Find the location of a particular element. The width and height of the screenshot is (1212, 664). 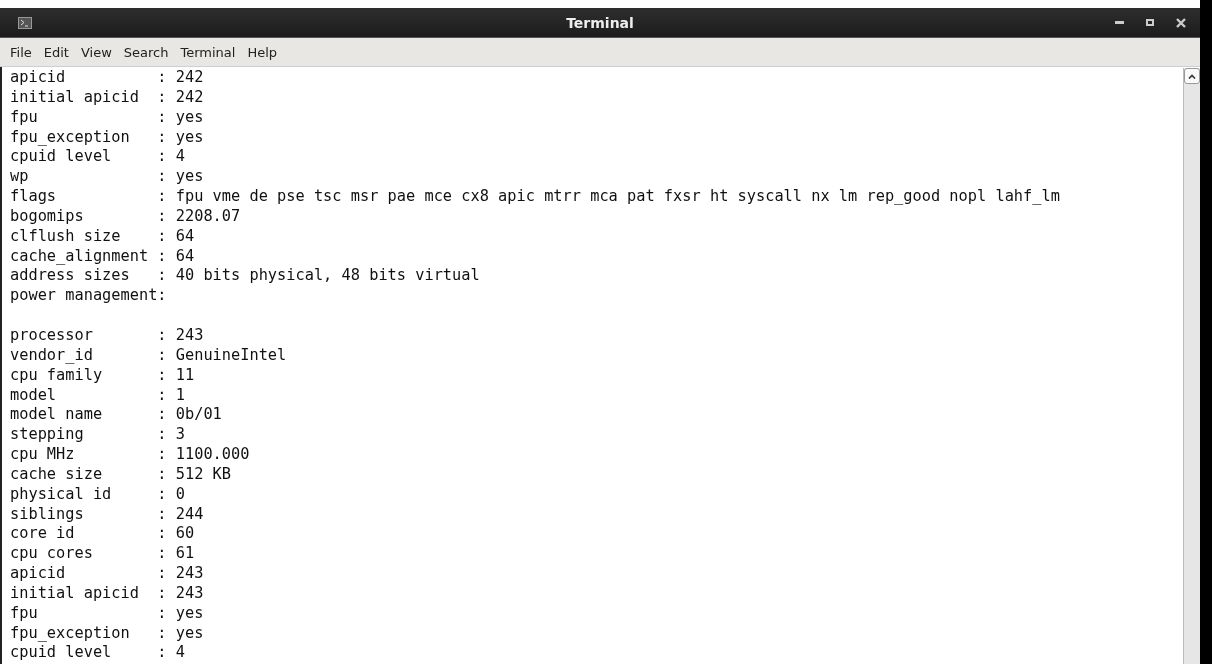

terminal-line: processor : 243 is located at coordinates (107, 335).